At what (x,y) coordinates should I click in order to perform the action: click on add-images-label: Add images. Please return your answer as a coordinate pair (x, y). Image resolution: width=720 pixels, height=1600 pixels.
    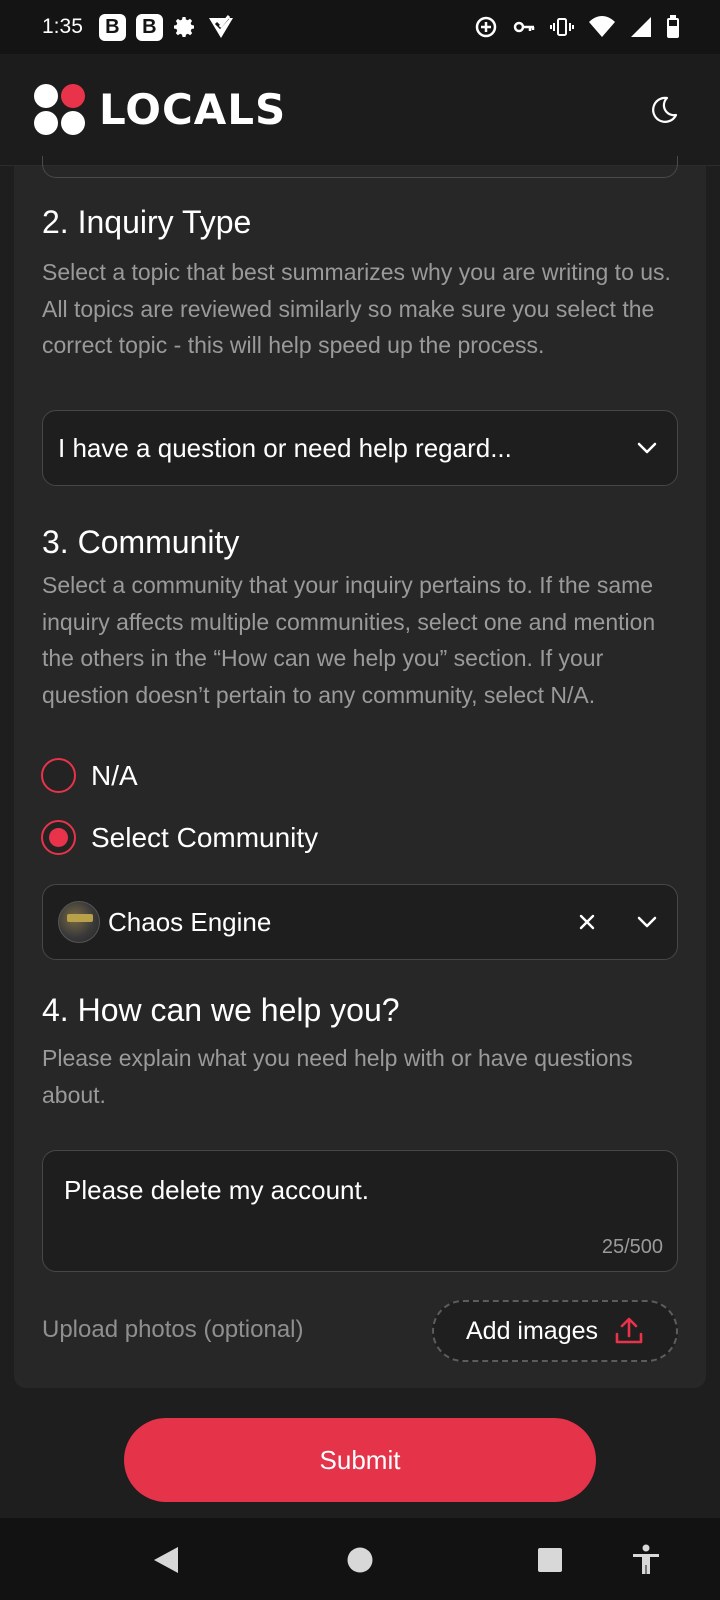
    Looking at the image, I should click on (532, 1330).